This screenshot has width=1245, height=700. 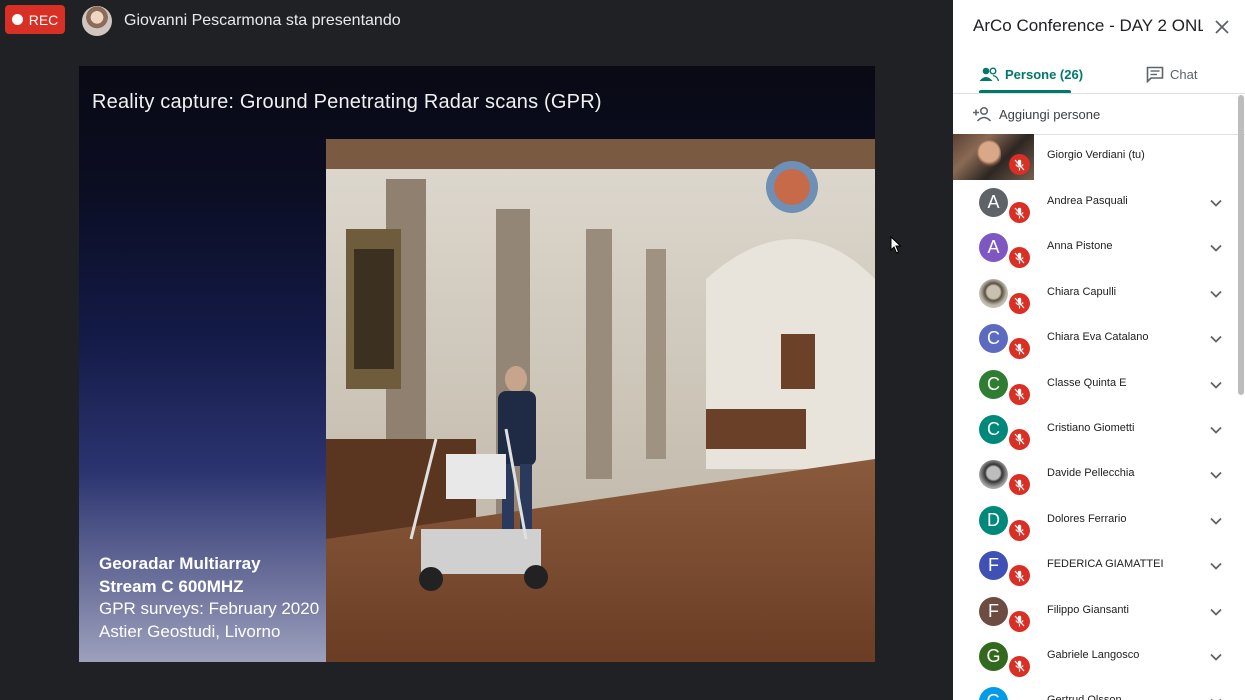 What do you see at coordinates (1080, 246) in the screenshot?
I see `participant-name: Anna Pistone` at bounding box center [1080, 246].